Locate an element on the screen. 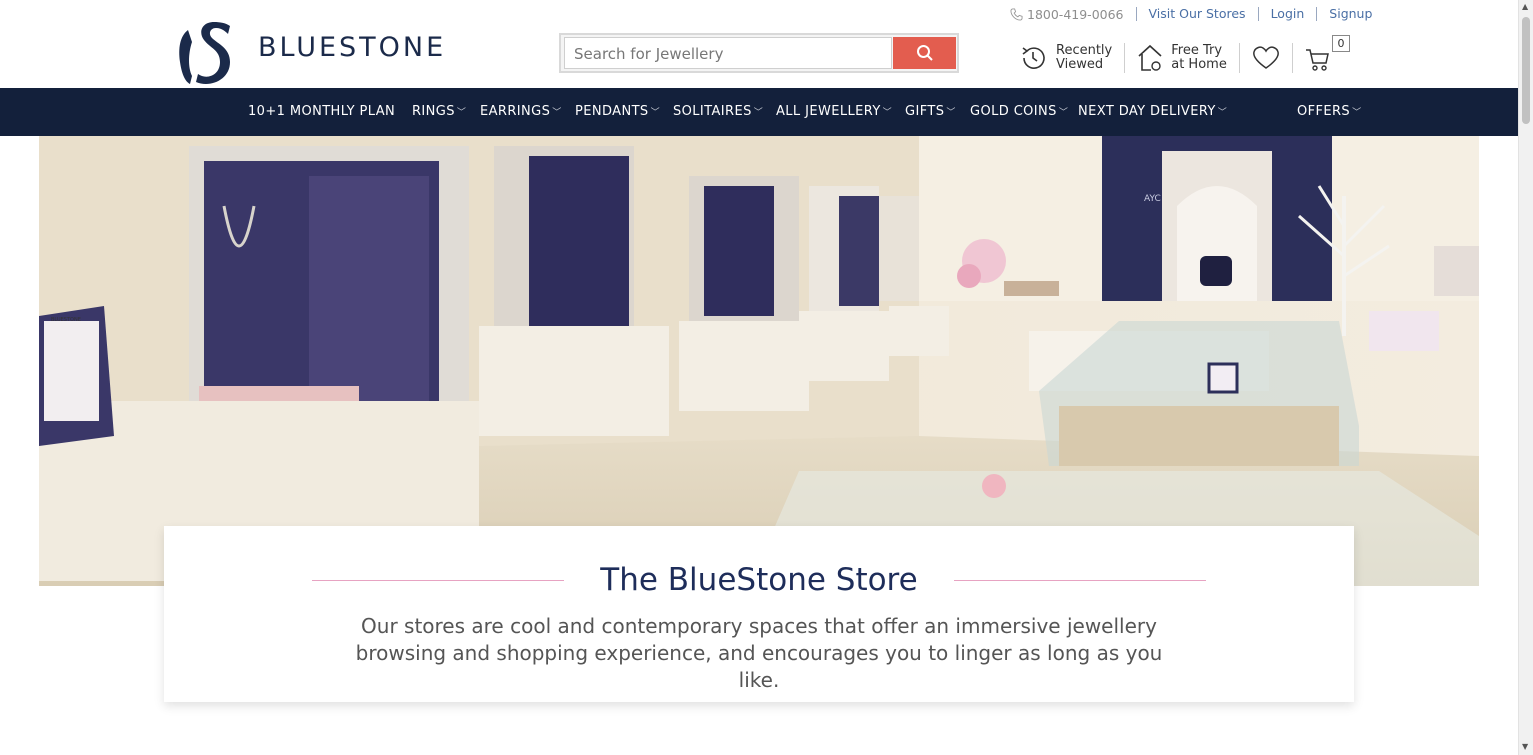  free-try-at-home-button: Free Try at Home is located at coordinates (1182, 58).